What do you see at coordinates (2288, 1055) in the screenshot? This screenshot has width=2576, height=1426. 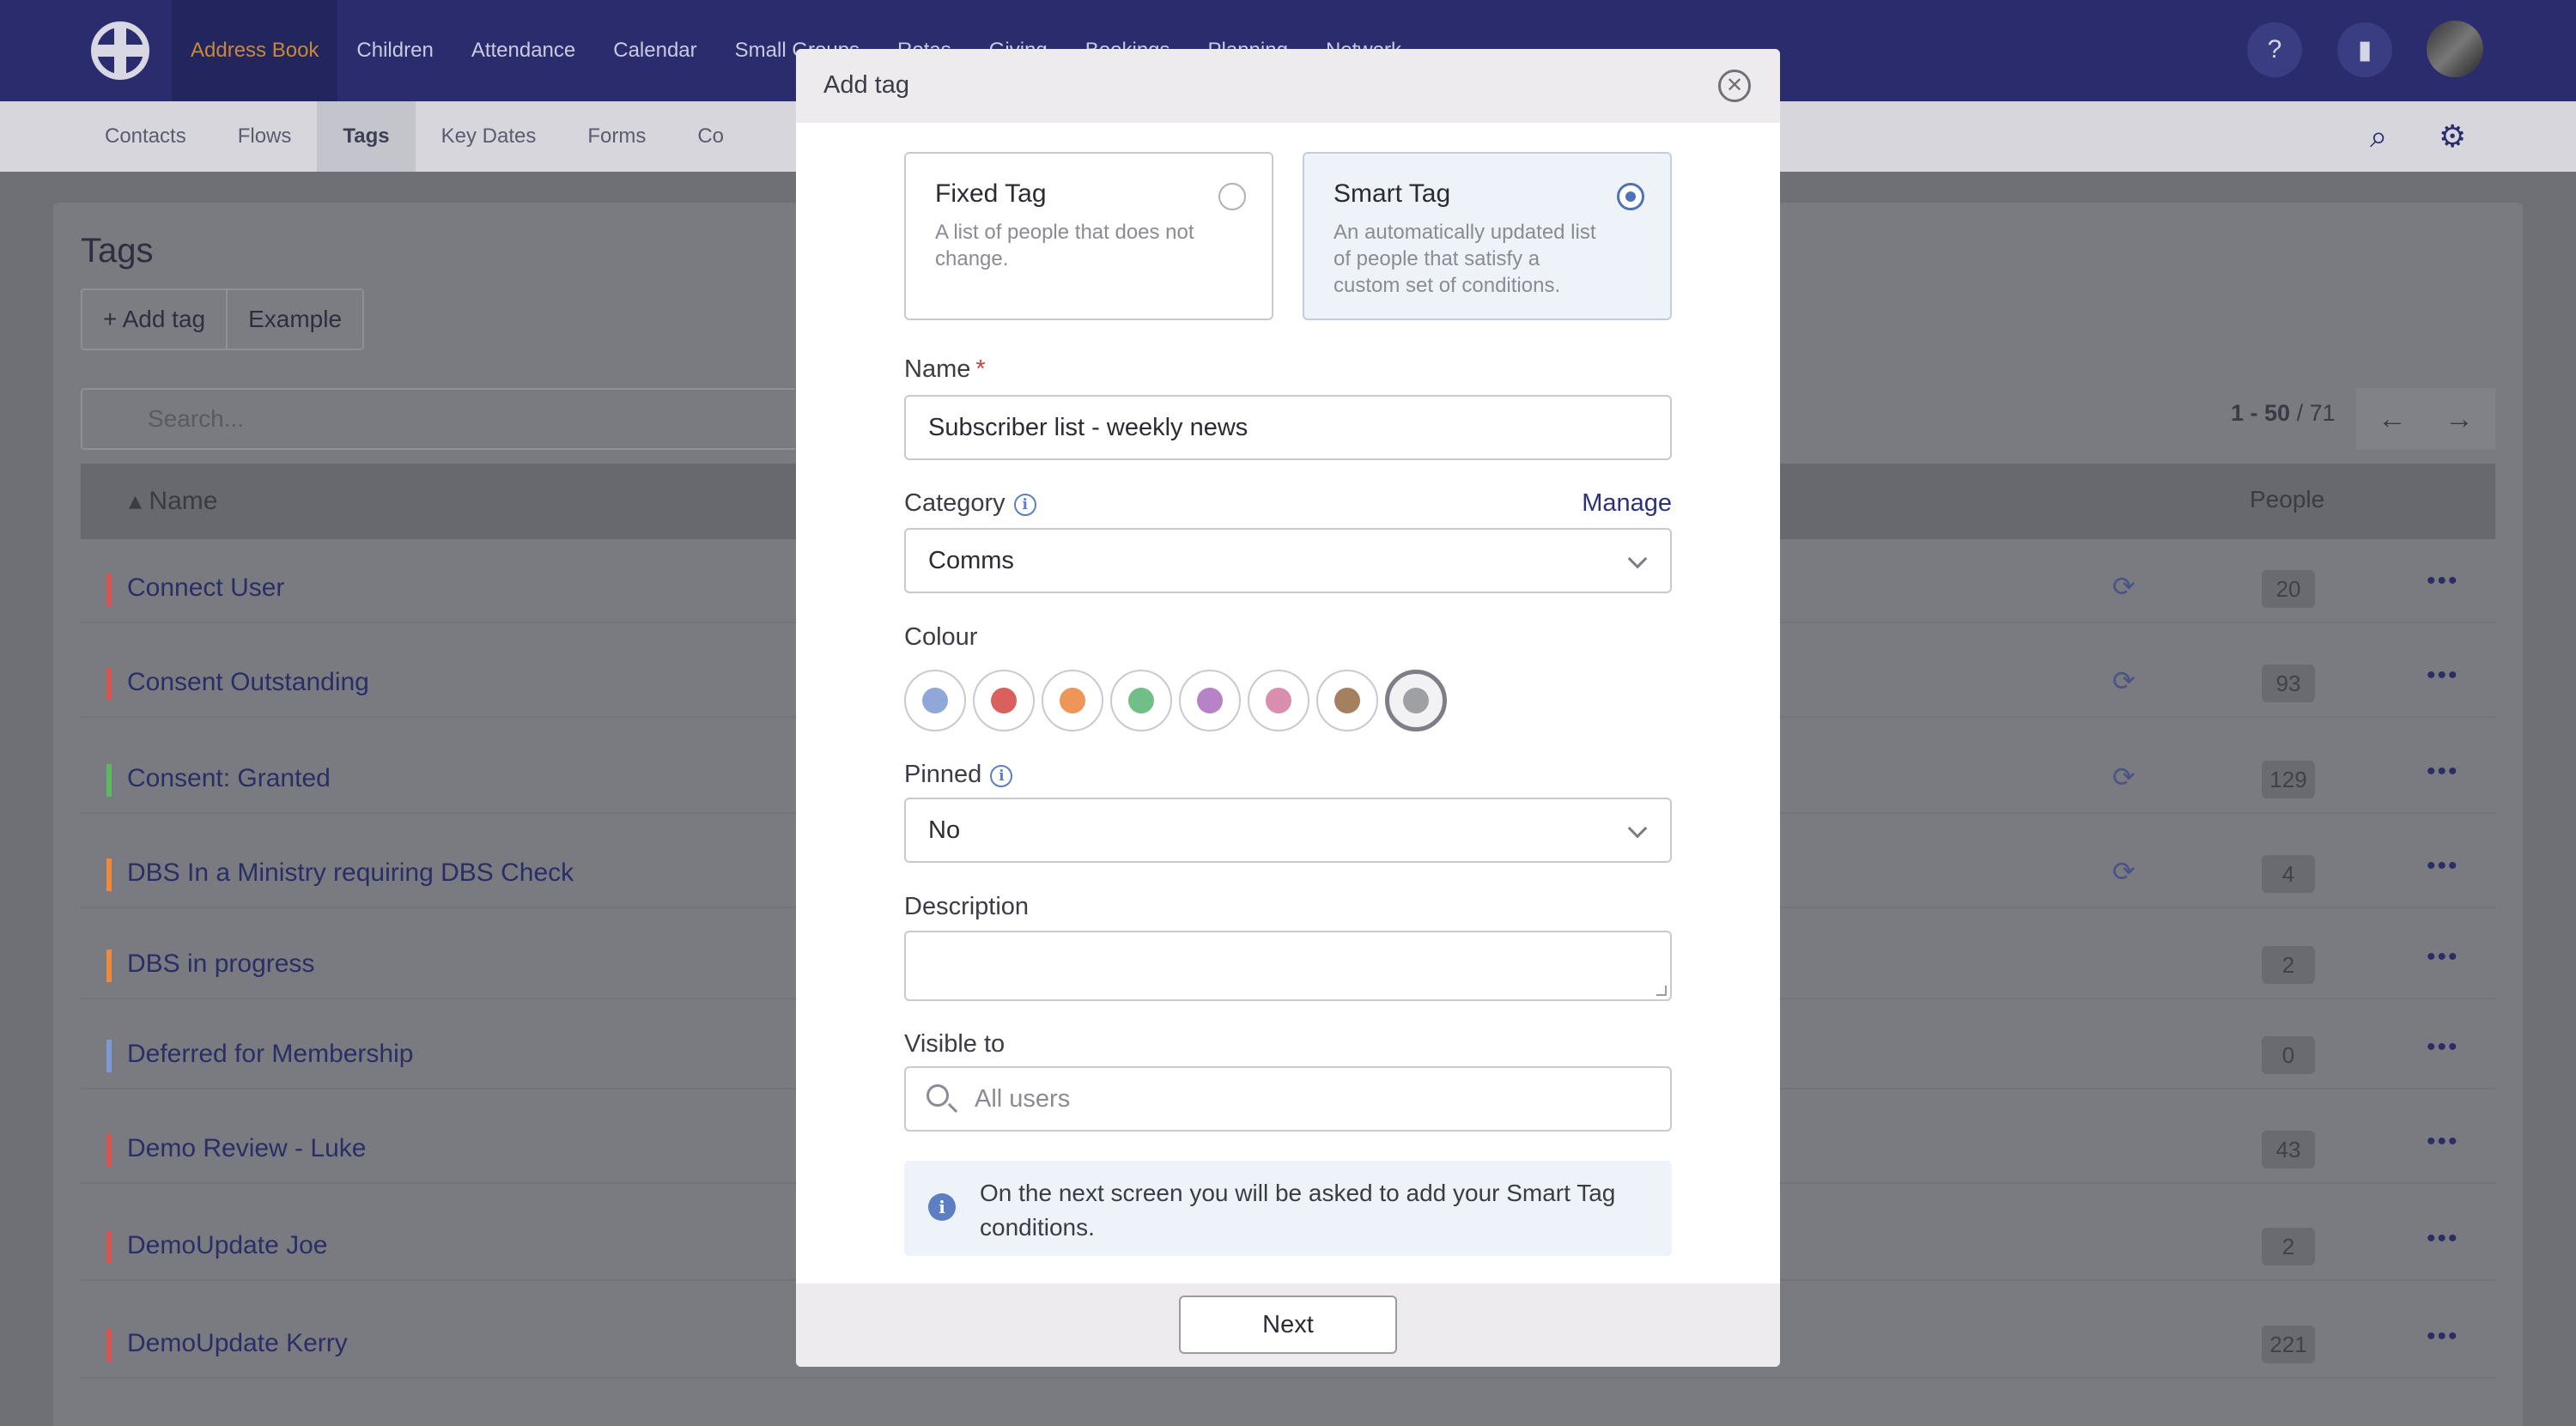 I see `people-count-badge: 0` at bounding box center [2288, 1055].